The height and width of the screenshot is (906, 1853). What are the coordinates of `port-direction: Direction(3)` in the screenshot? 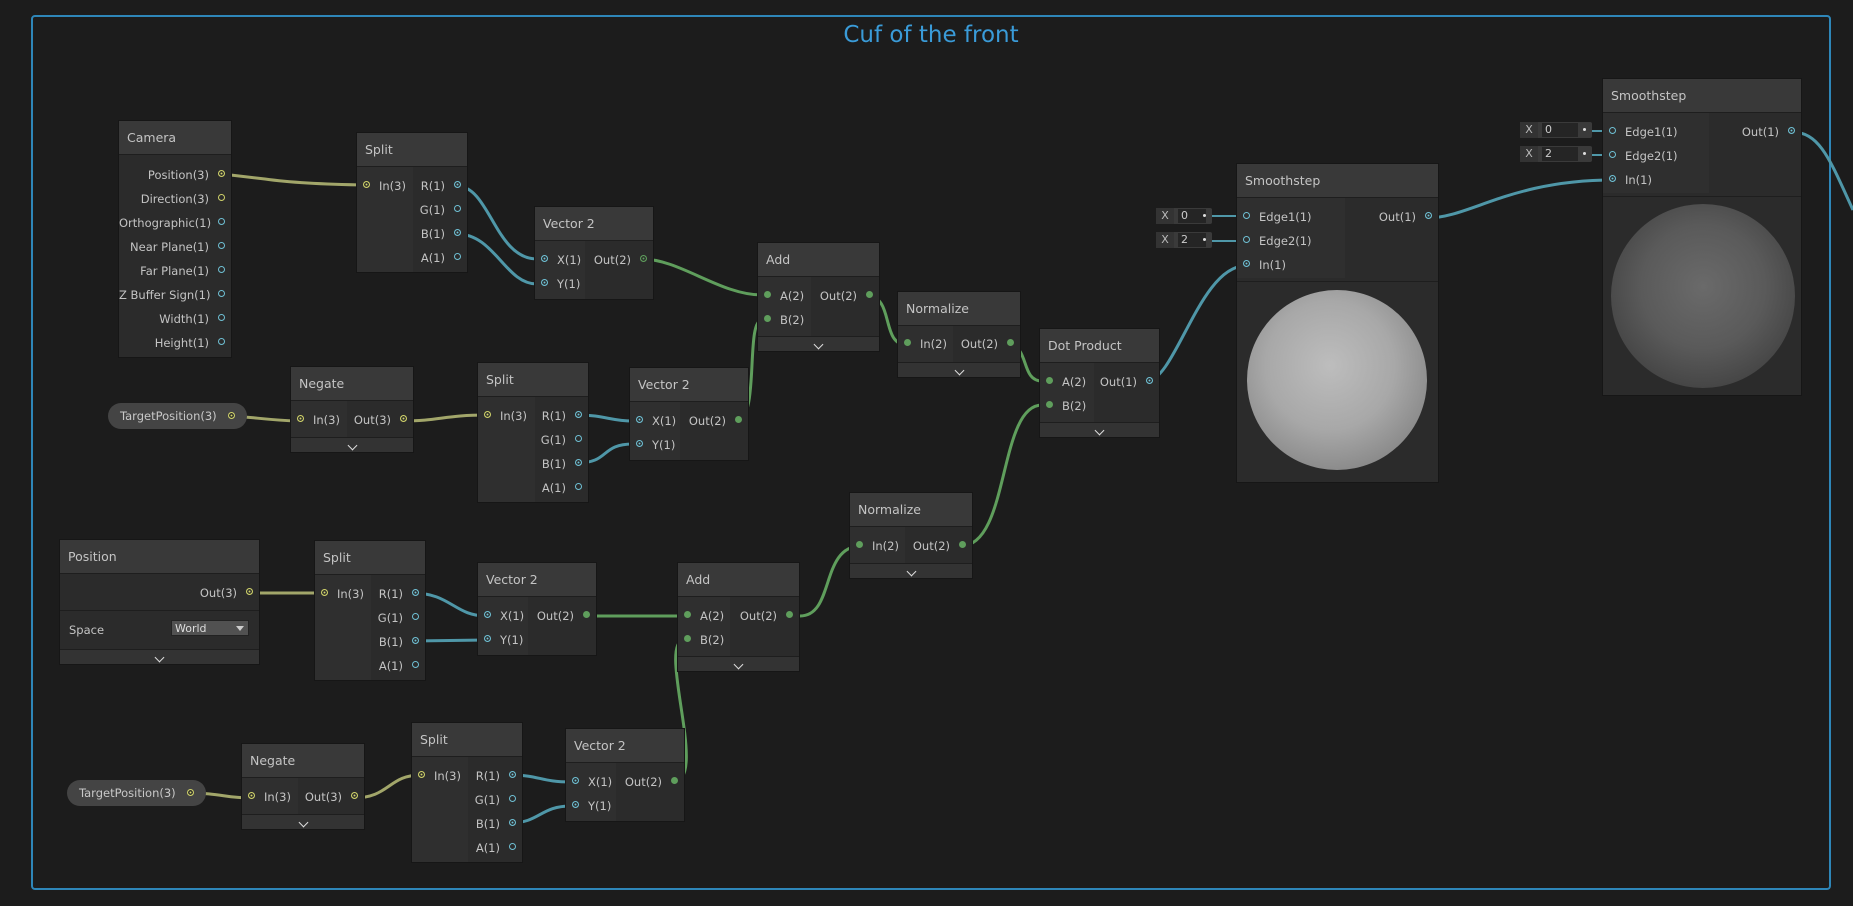 It's located at (175, 199).